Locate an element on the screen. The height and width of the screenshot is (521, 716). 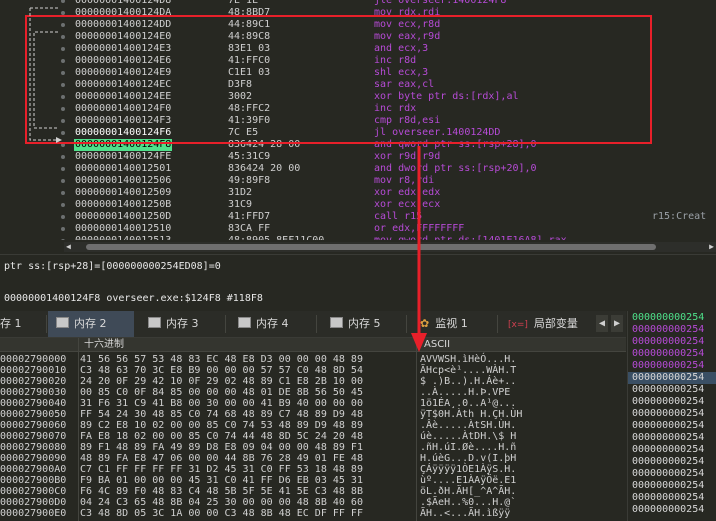
operands: r15 is located at coordinates (410, 216).